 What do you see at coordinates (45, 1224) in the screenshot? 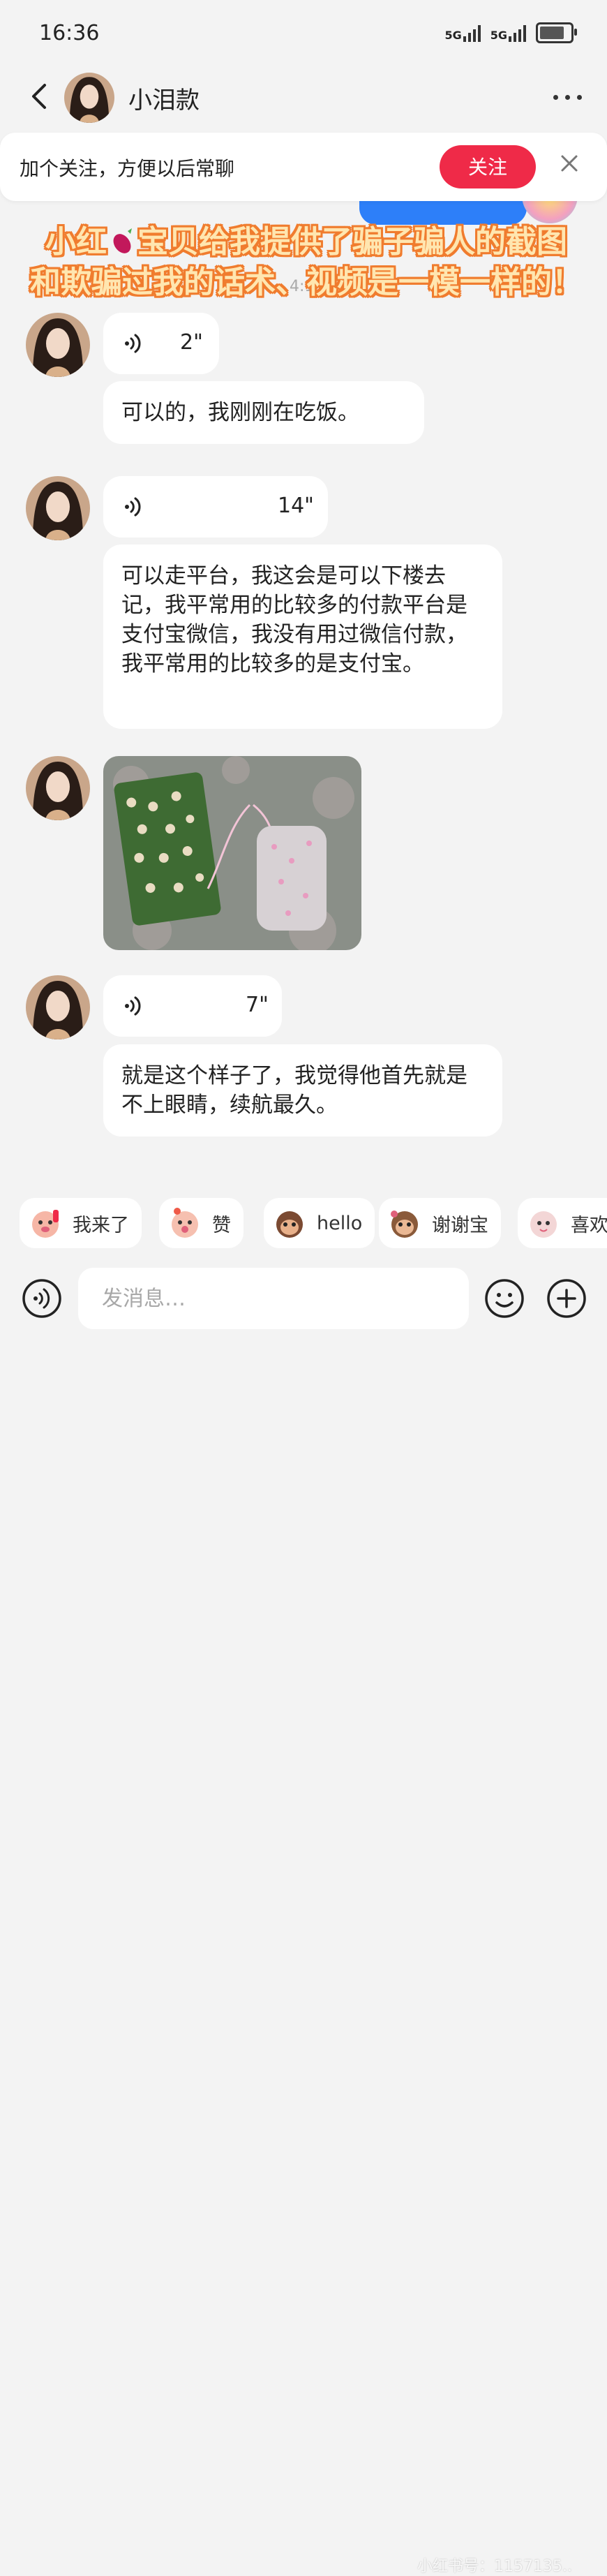
I see `sticker-wave-icon` at bounding box center [45, 1224].